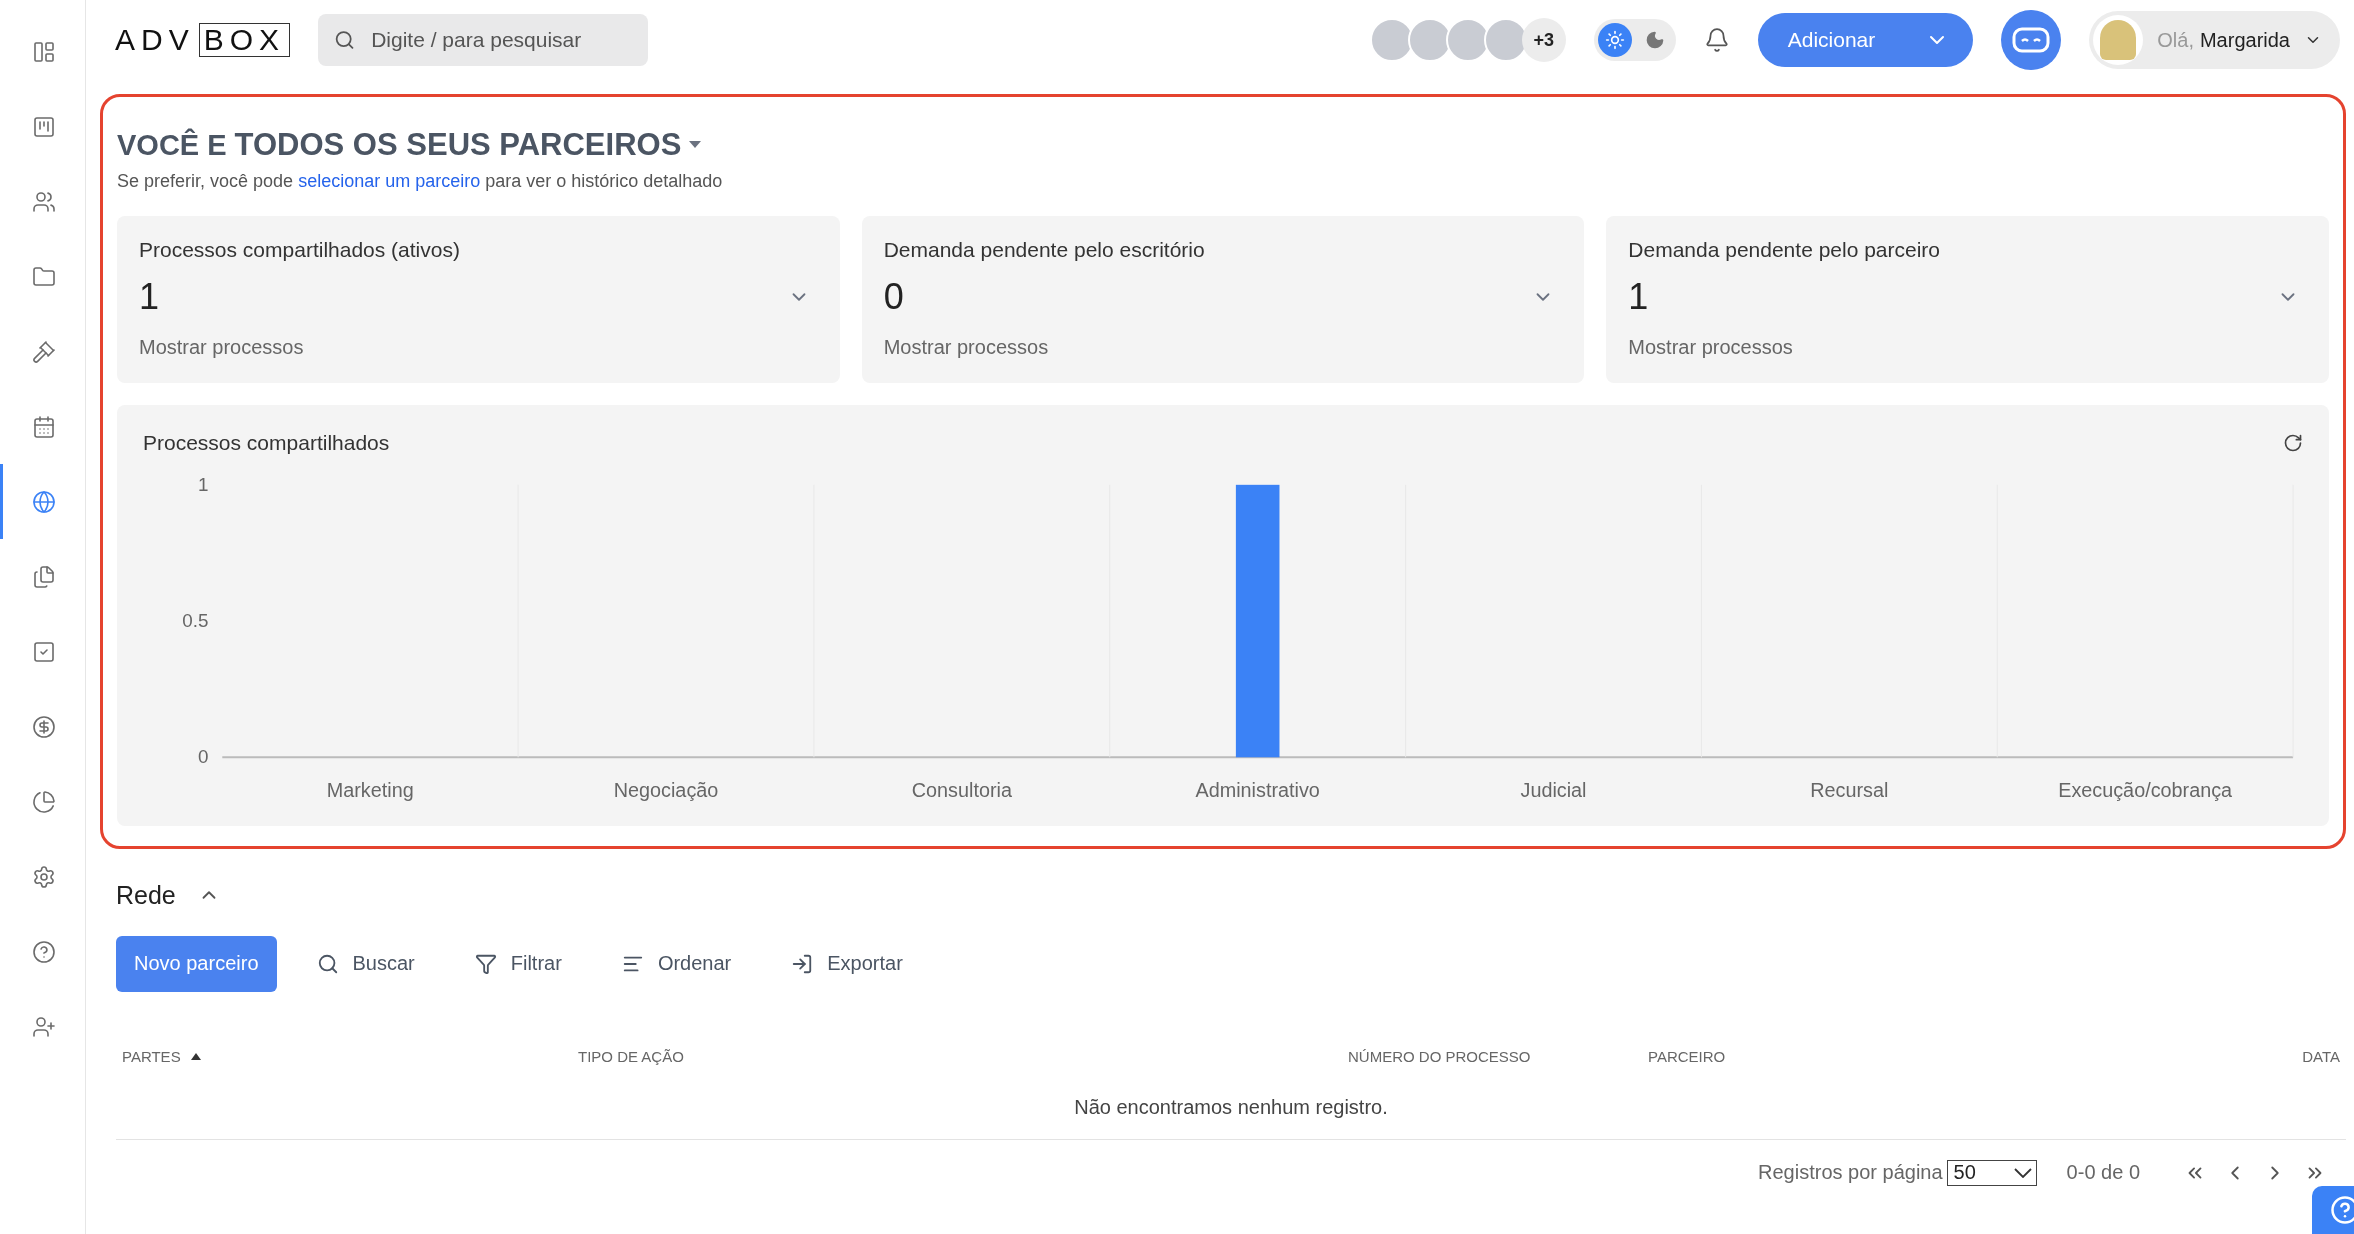  Describe the element at coordinates (518, 964) in the screenshot. I see `filter-button: Filtrar` at that location.